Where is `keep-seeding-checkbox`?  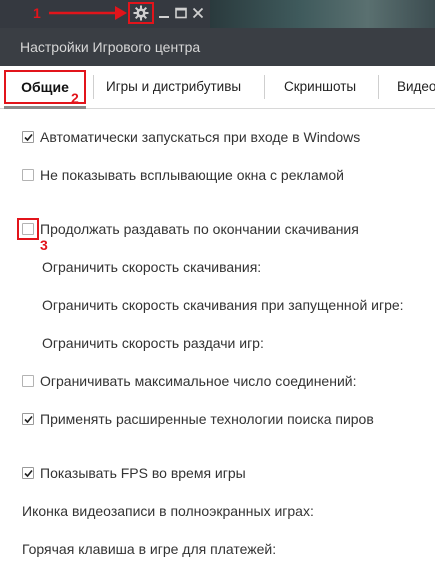 keep-seeding-checkbox is located at coordinates (28, 229).